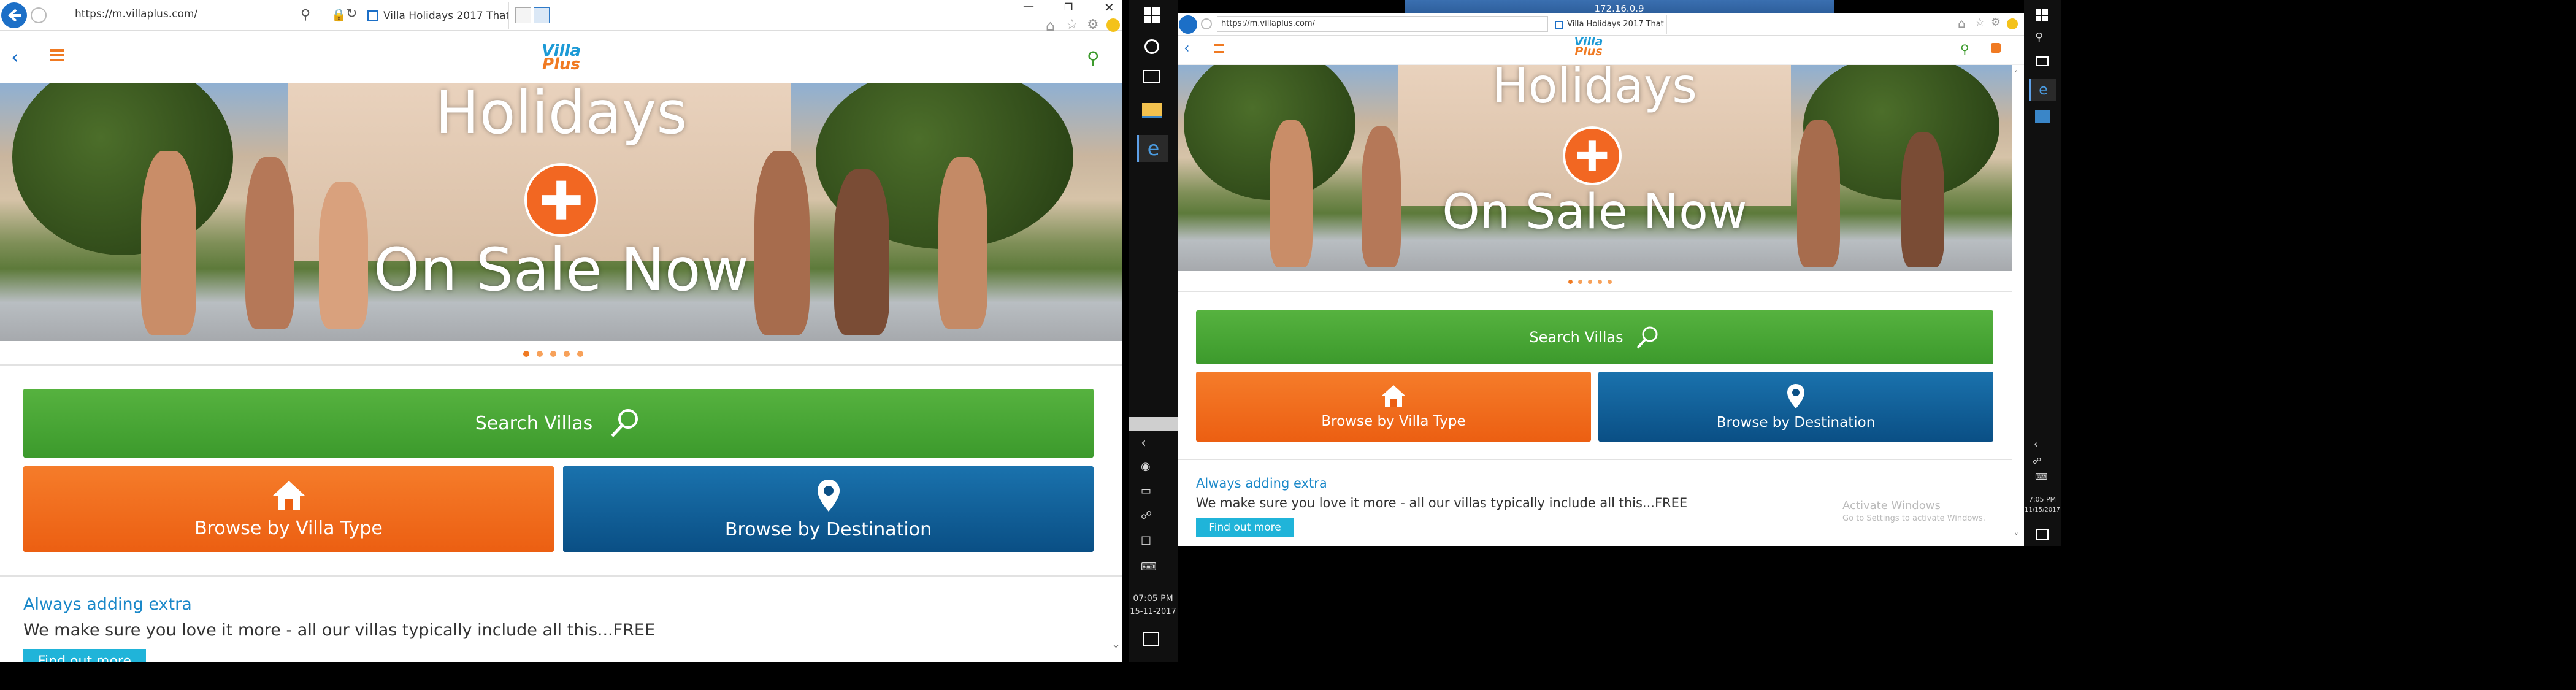 The image size is (2576, 690). I want to click on site-header: ‹ Villa Plus ⚲, so click(1601, 50).